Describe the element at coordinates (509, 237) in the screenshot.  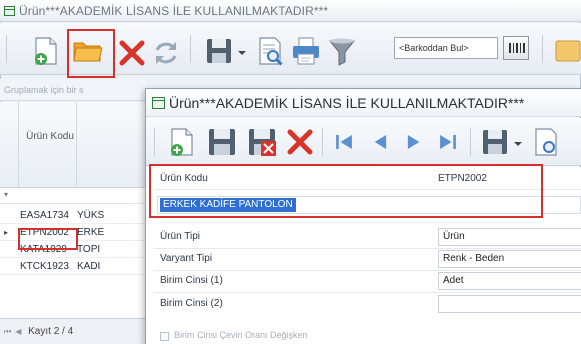
I see `product-type-field: Ürün` at that location.